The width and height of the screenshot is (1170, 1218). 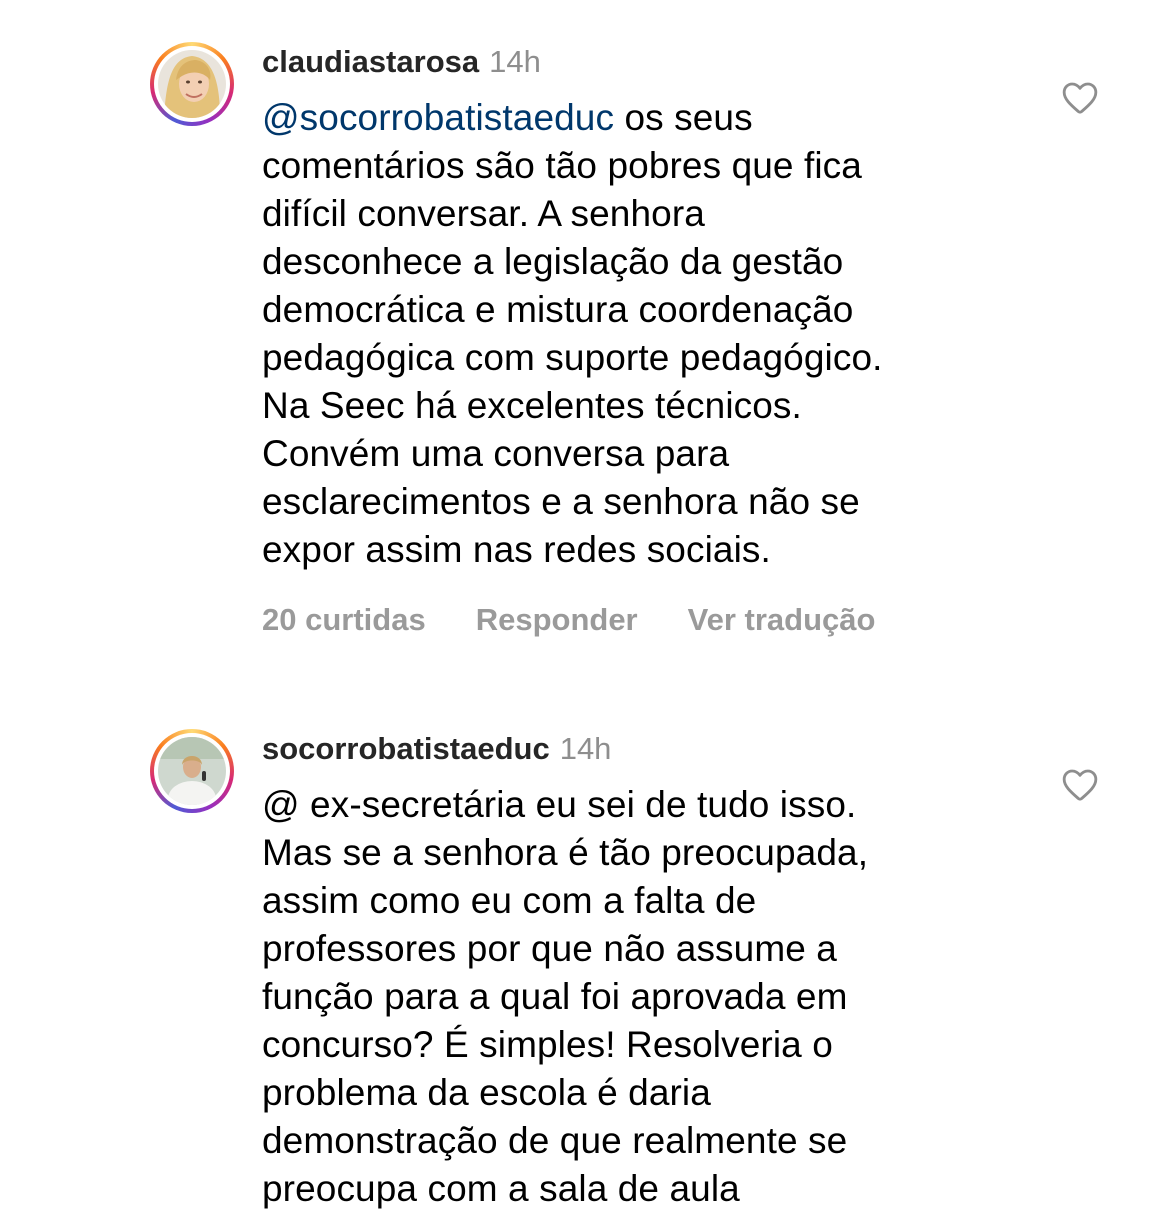 What do you see at coordinates (370, 61) in the screenshot?
I see `username-link: claudiastarosa` at bounding box center [370, 61].